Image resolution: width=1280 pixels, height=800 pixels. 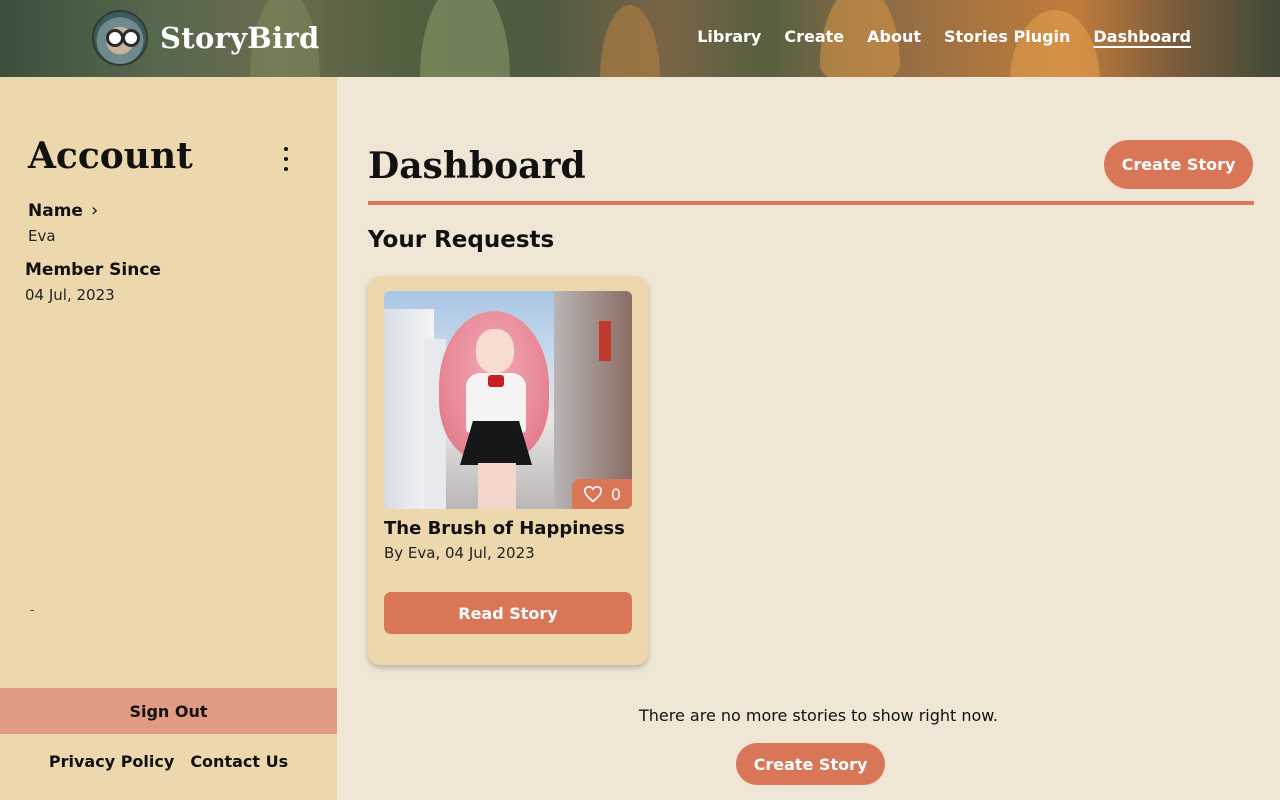 I want to click on story-title: The Brush of Happiness, so click(x=504, y=528).